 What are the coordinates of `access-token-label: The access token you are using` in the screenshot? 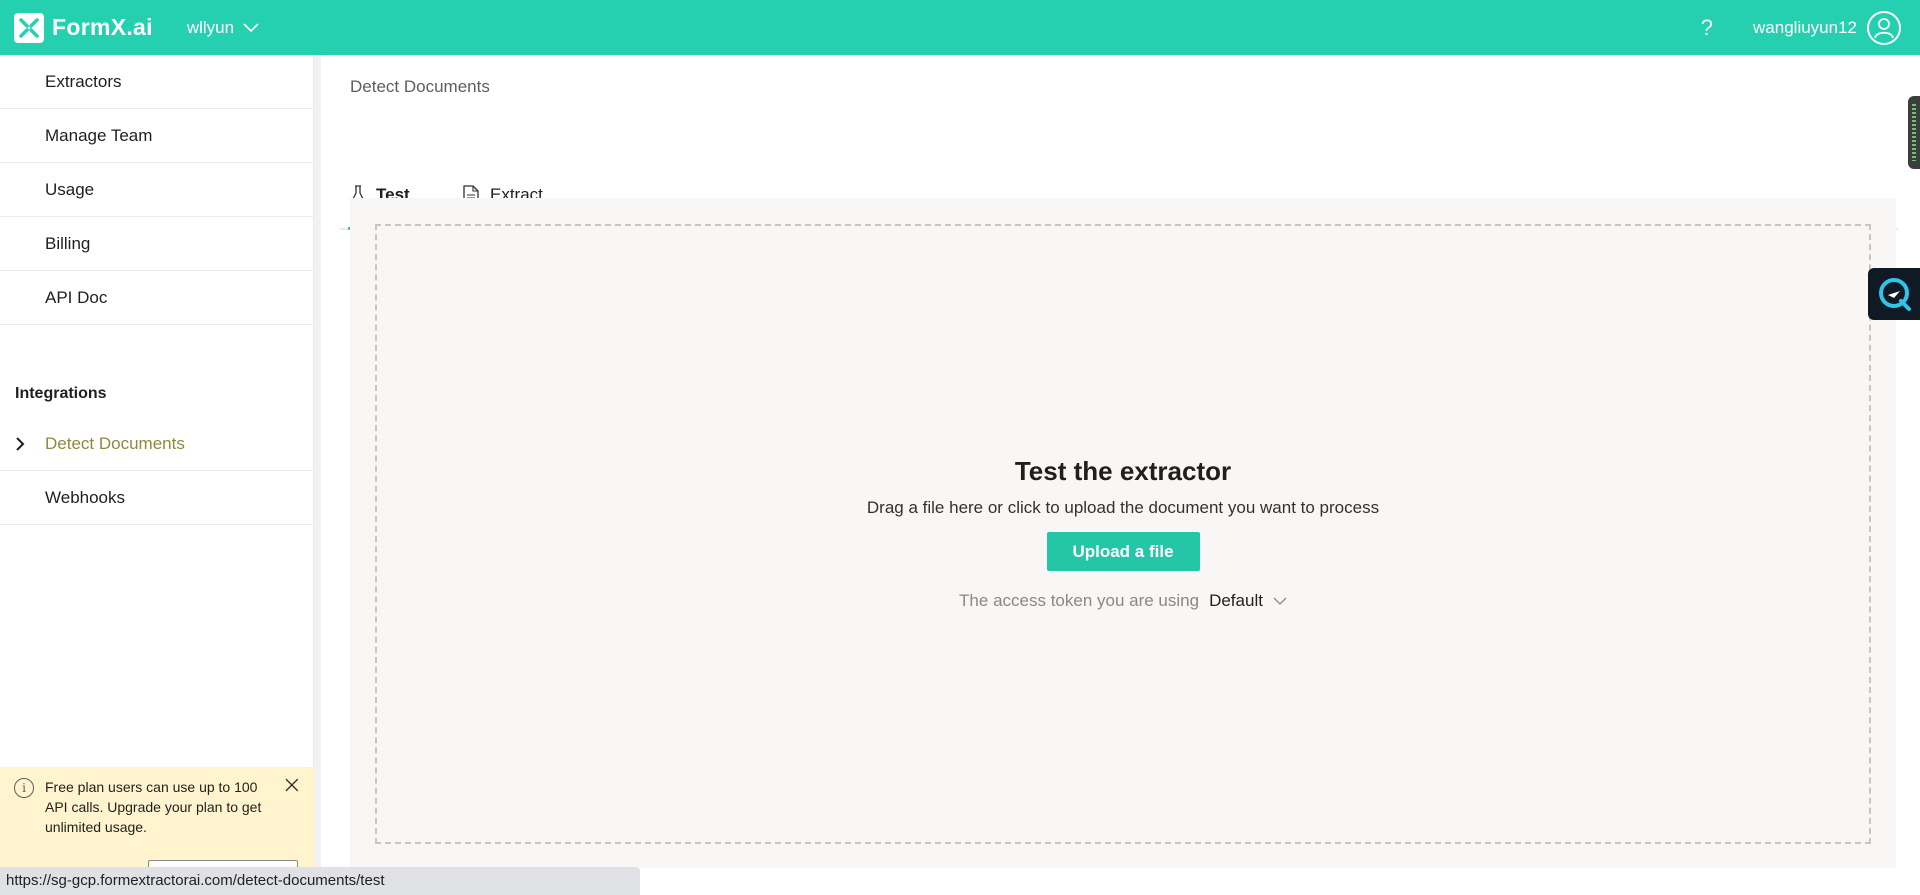 It's located at (1079, 600).